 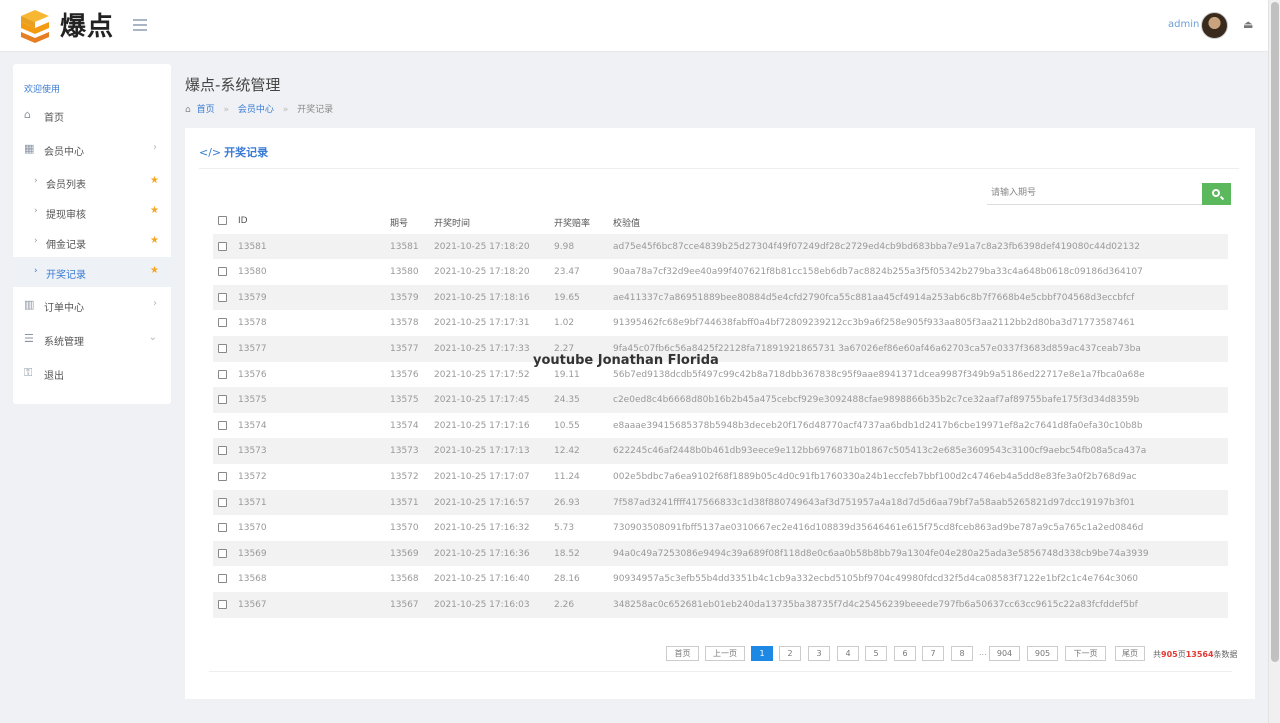 I want to click on cell-period: 13568, so click(x=404, y=579).